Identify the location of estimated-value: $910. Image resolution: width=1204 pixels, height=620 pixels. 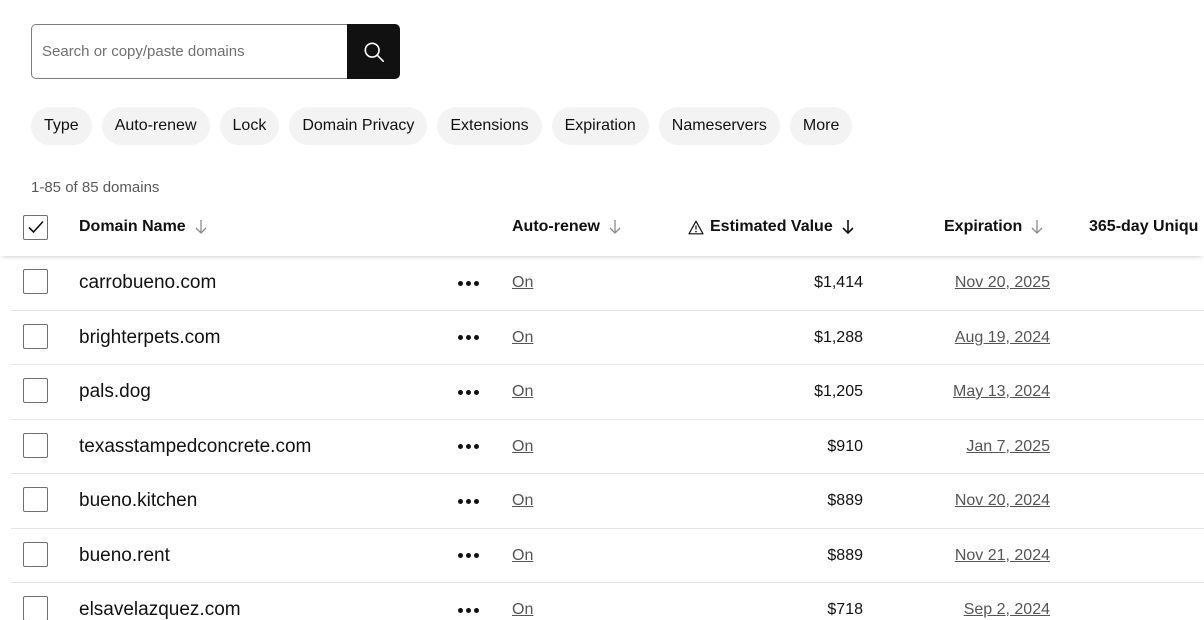
(845, 446).